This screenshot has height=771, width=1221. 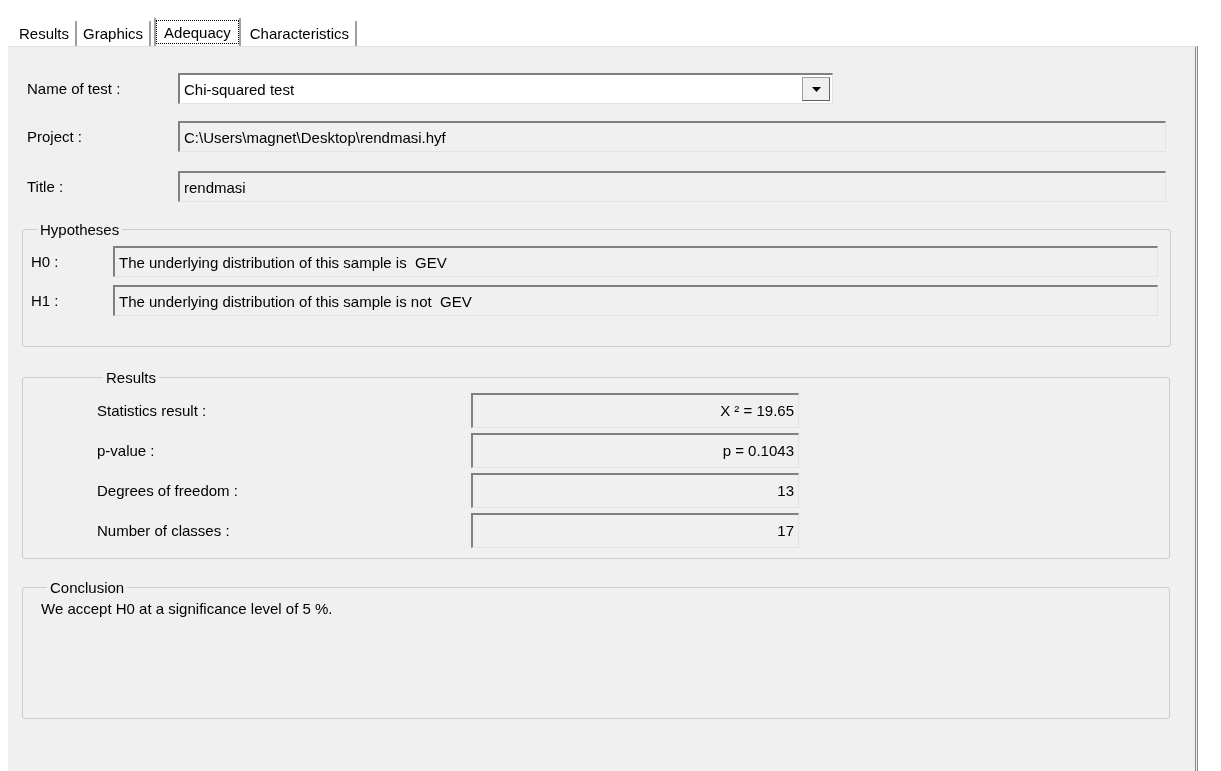 What do you see at coordinates (131, 377) in the screenshot?
I see `group-title: Results` at bounding box center [131, 377].